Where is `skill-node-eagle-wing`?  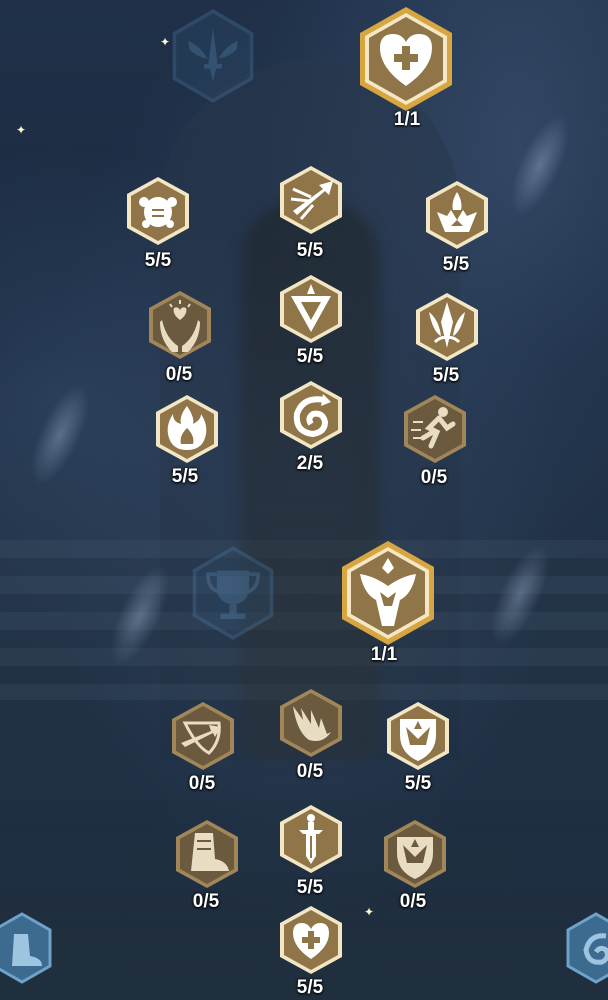 skill-node-eagle-wing is located at coordinates (311, 723).